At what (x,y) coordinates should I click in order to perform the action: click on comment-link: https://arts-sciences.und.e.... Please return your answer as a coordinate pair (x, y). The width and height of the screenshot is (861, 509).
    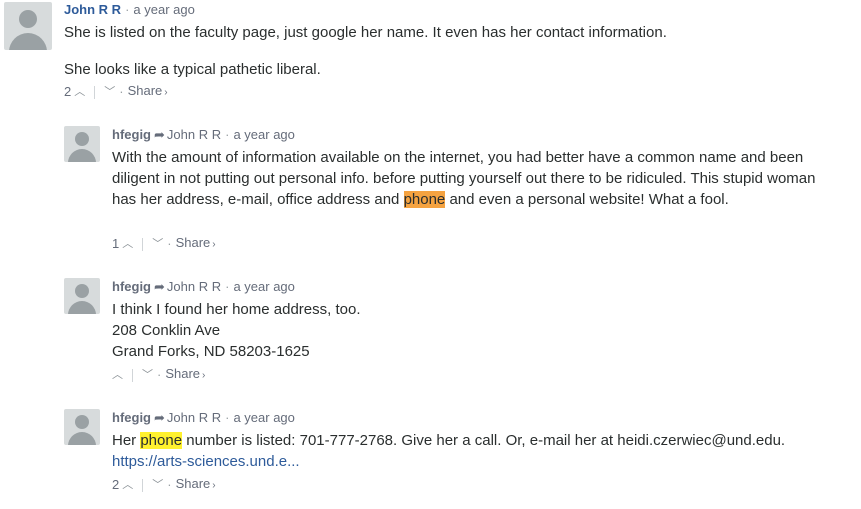
    Looking at the image, I should click on (206, 461).